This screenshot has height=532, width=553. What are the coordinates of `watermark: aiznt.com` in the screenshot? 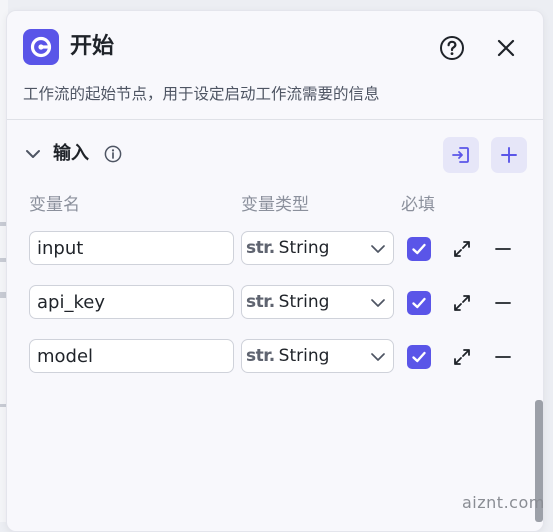 It's located at (503, 502).